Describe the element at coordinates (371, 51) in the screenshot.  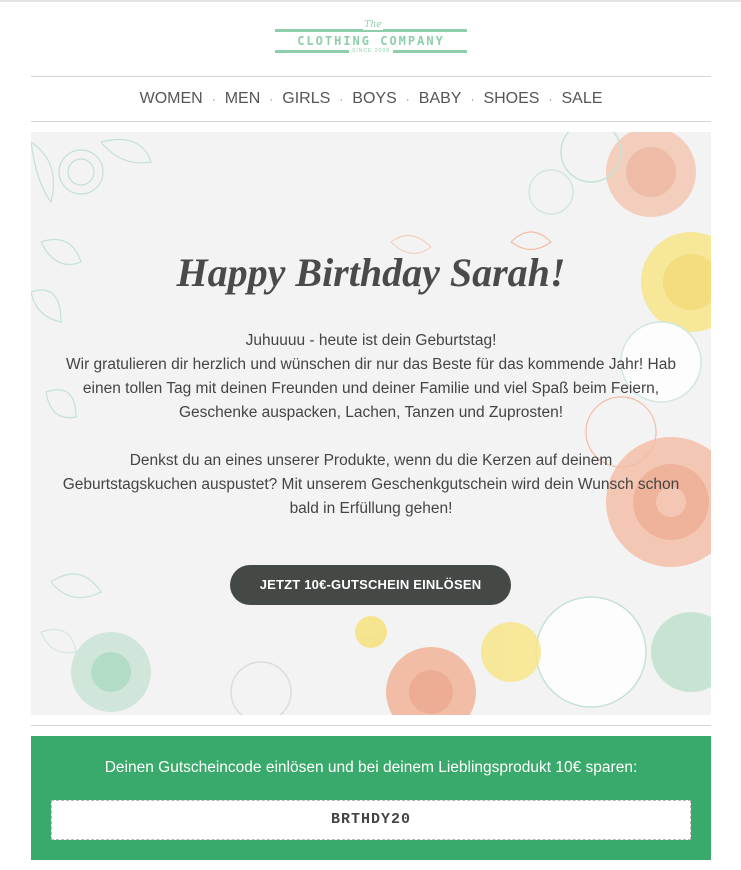
I see `logo-since: SINCE 2008` at that location.